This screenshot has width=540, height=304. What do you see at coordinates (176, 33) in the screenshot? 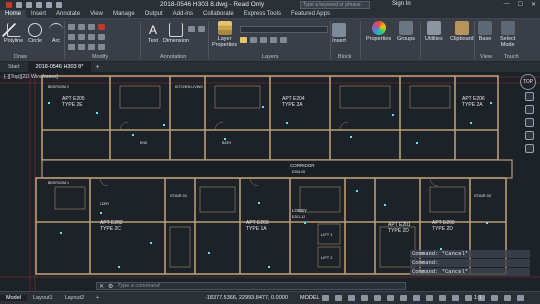
I see `dimension-button: Dimension` at bounding box center [176, 33].